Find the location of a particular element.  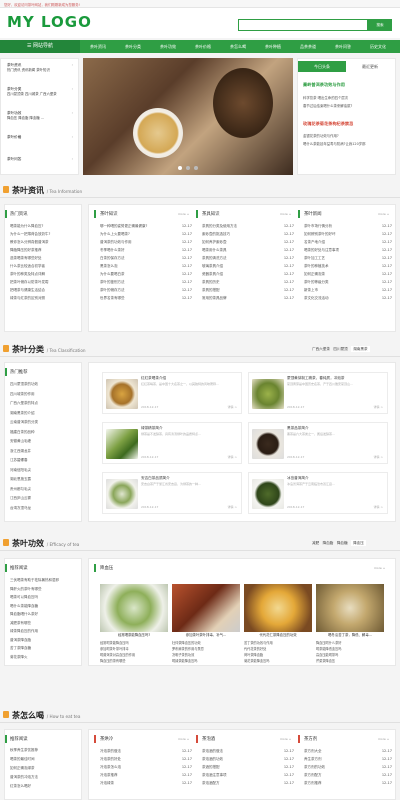

list-item: 茶方剂的功效 12-17 is located at coordinates (348, 767).